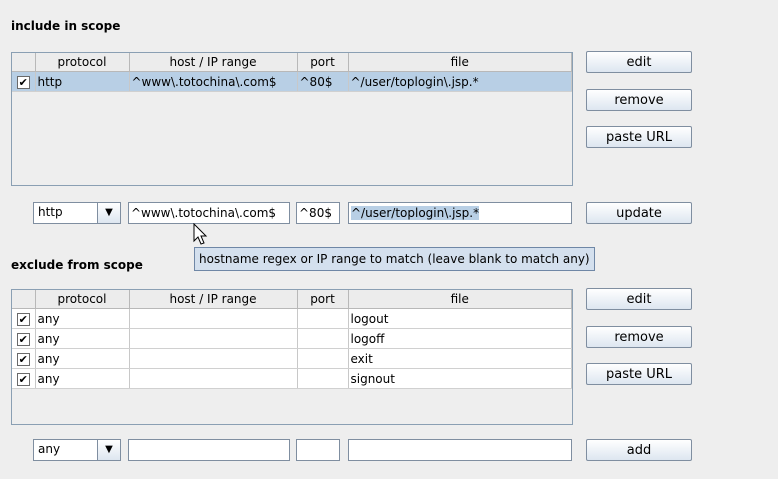 Image resolution: width=778 pixels, height=479 pixels. What do you see at coordinates (639, 337) in the screenshot?
I see `exclude-remove-button: remove` at bounding box center [639, 337].